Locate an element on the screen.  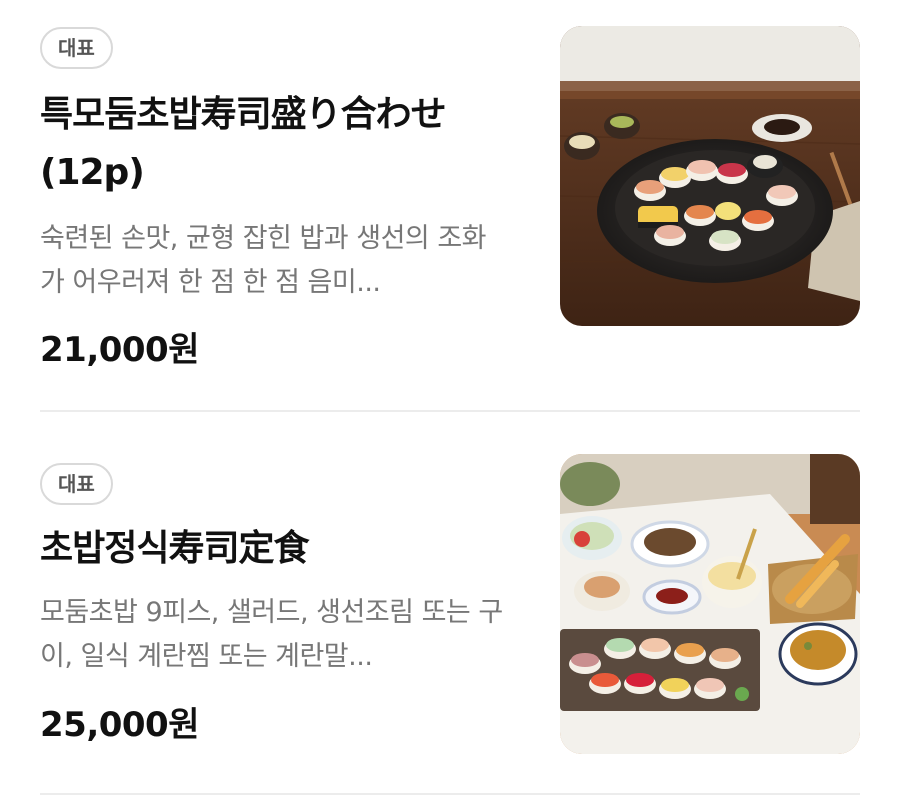
menu-item-price: 21,000원 is located at coordinates (119, 350).